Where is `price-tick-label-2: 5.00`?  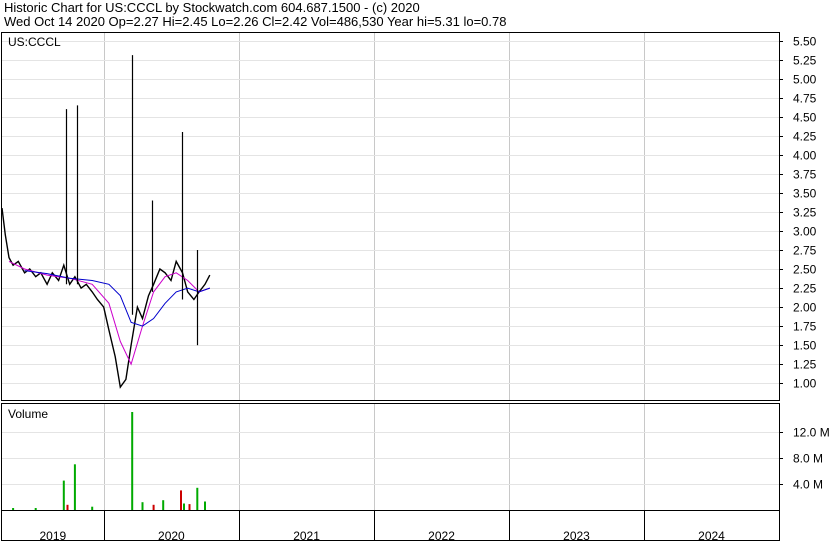
price-tick-label-2: 5.00 is located at coordinates (805, 80).